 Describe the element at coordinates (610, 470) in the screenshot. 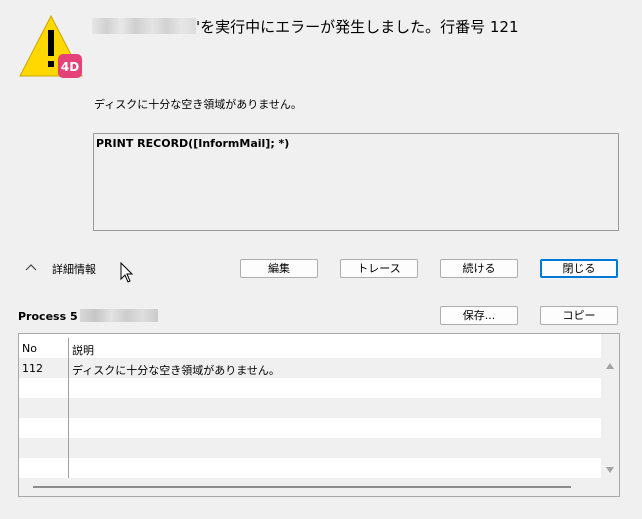

I see `scroll-down-icon` at that location.